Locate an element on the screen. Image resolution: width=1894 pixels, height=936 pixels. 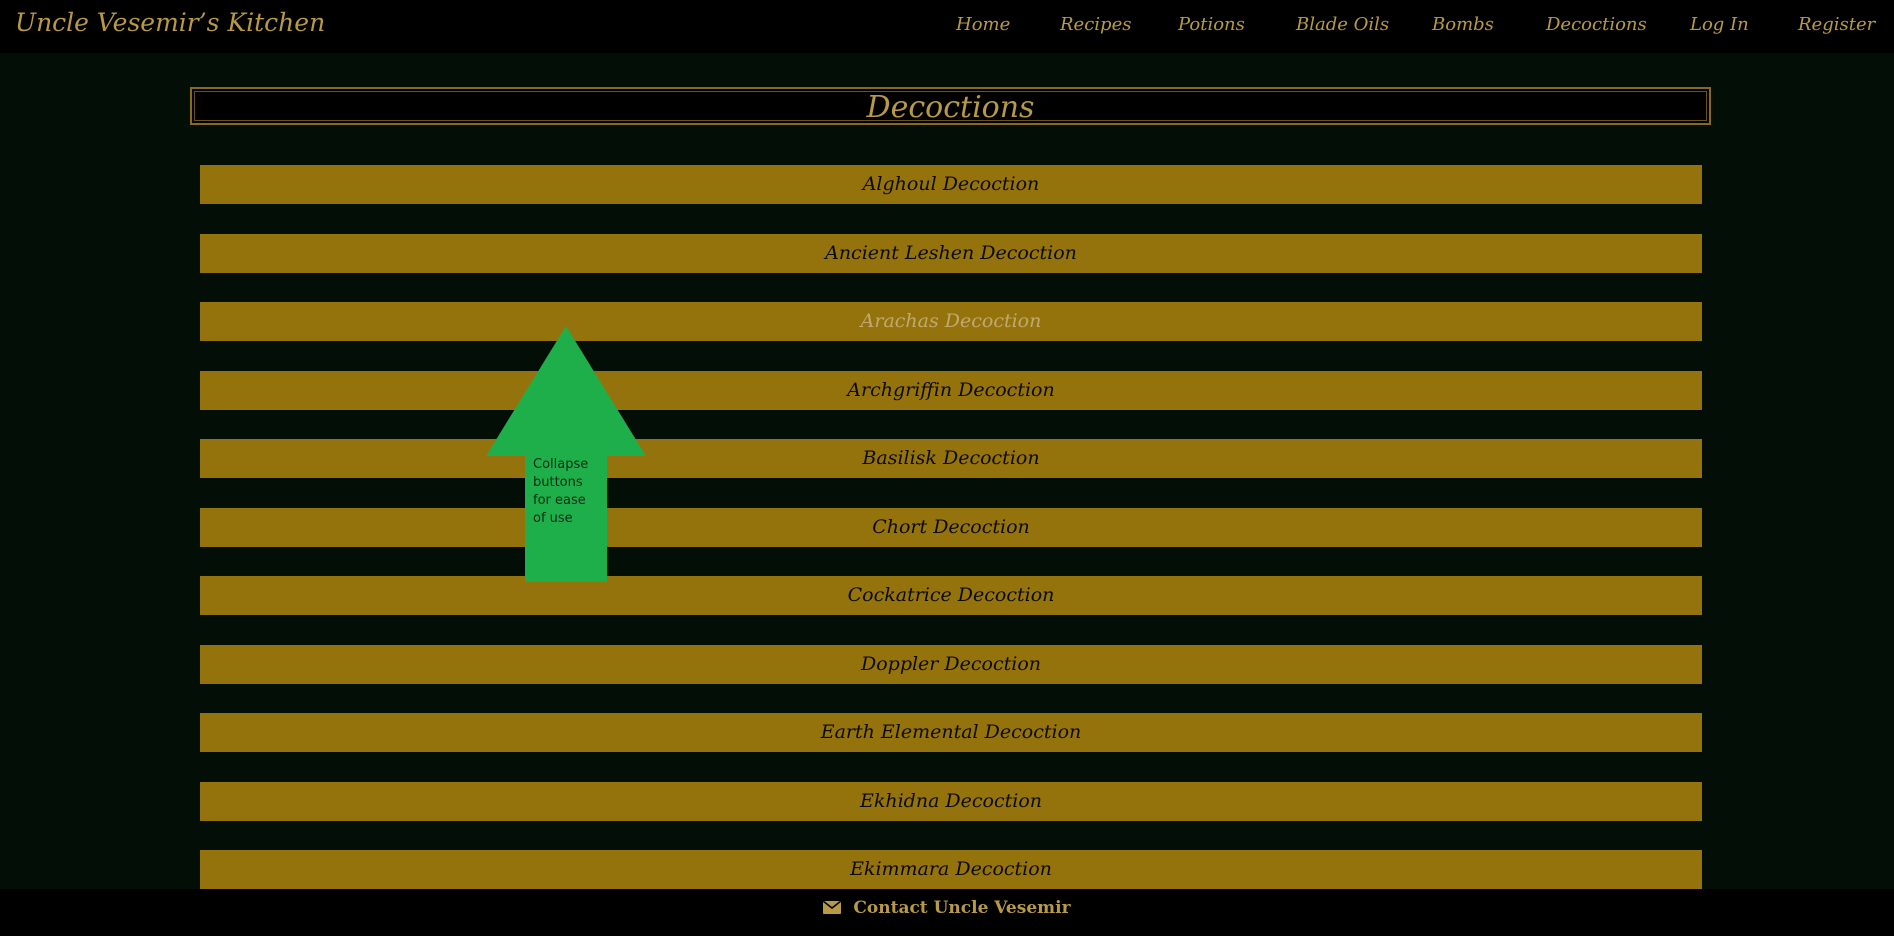
decoction-label: Doppler Decoction is located at coordinates (951, 664).